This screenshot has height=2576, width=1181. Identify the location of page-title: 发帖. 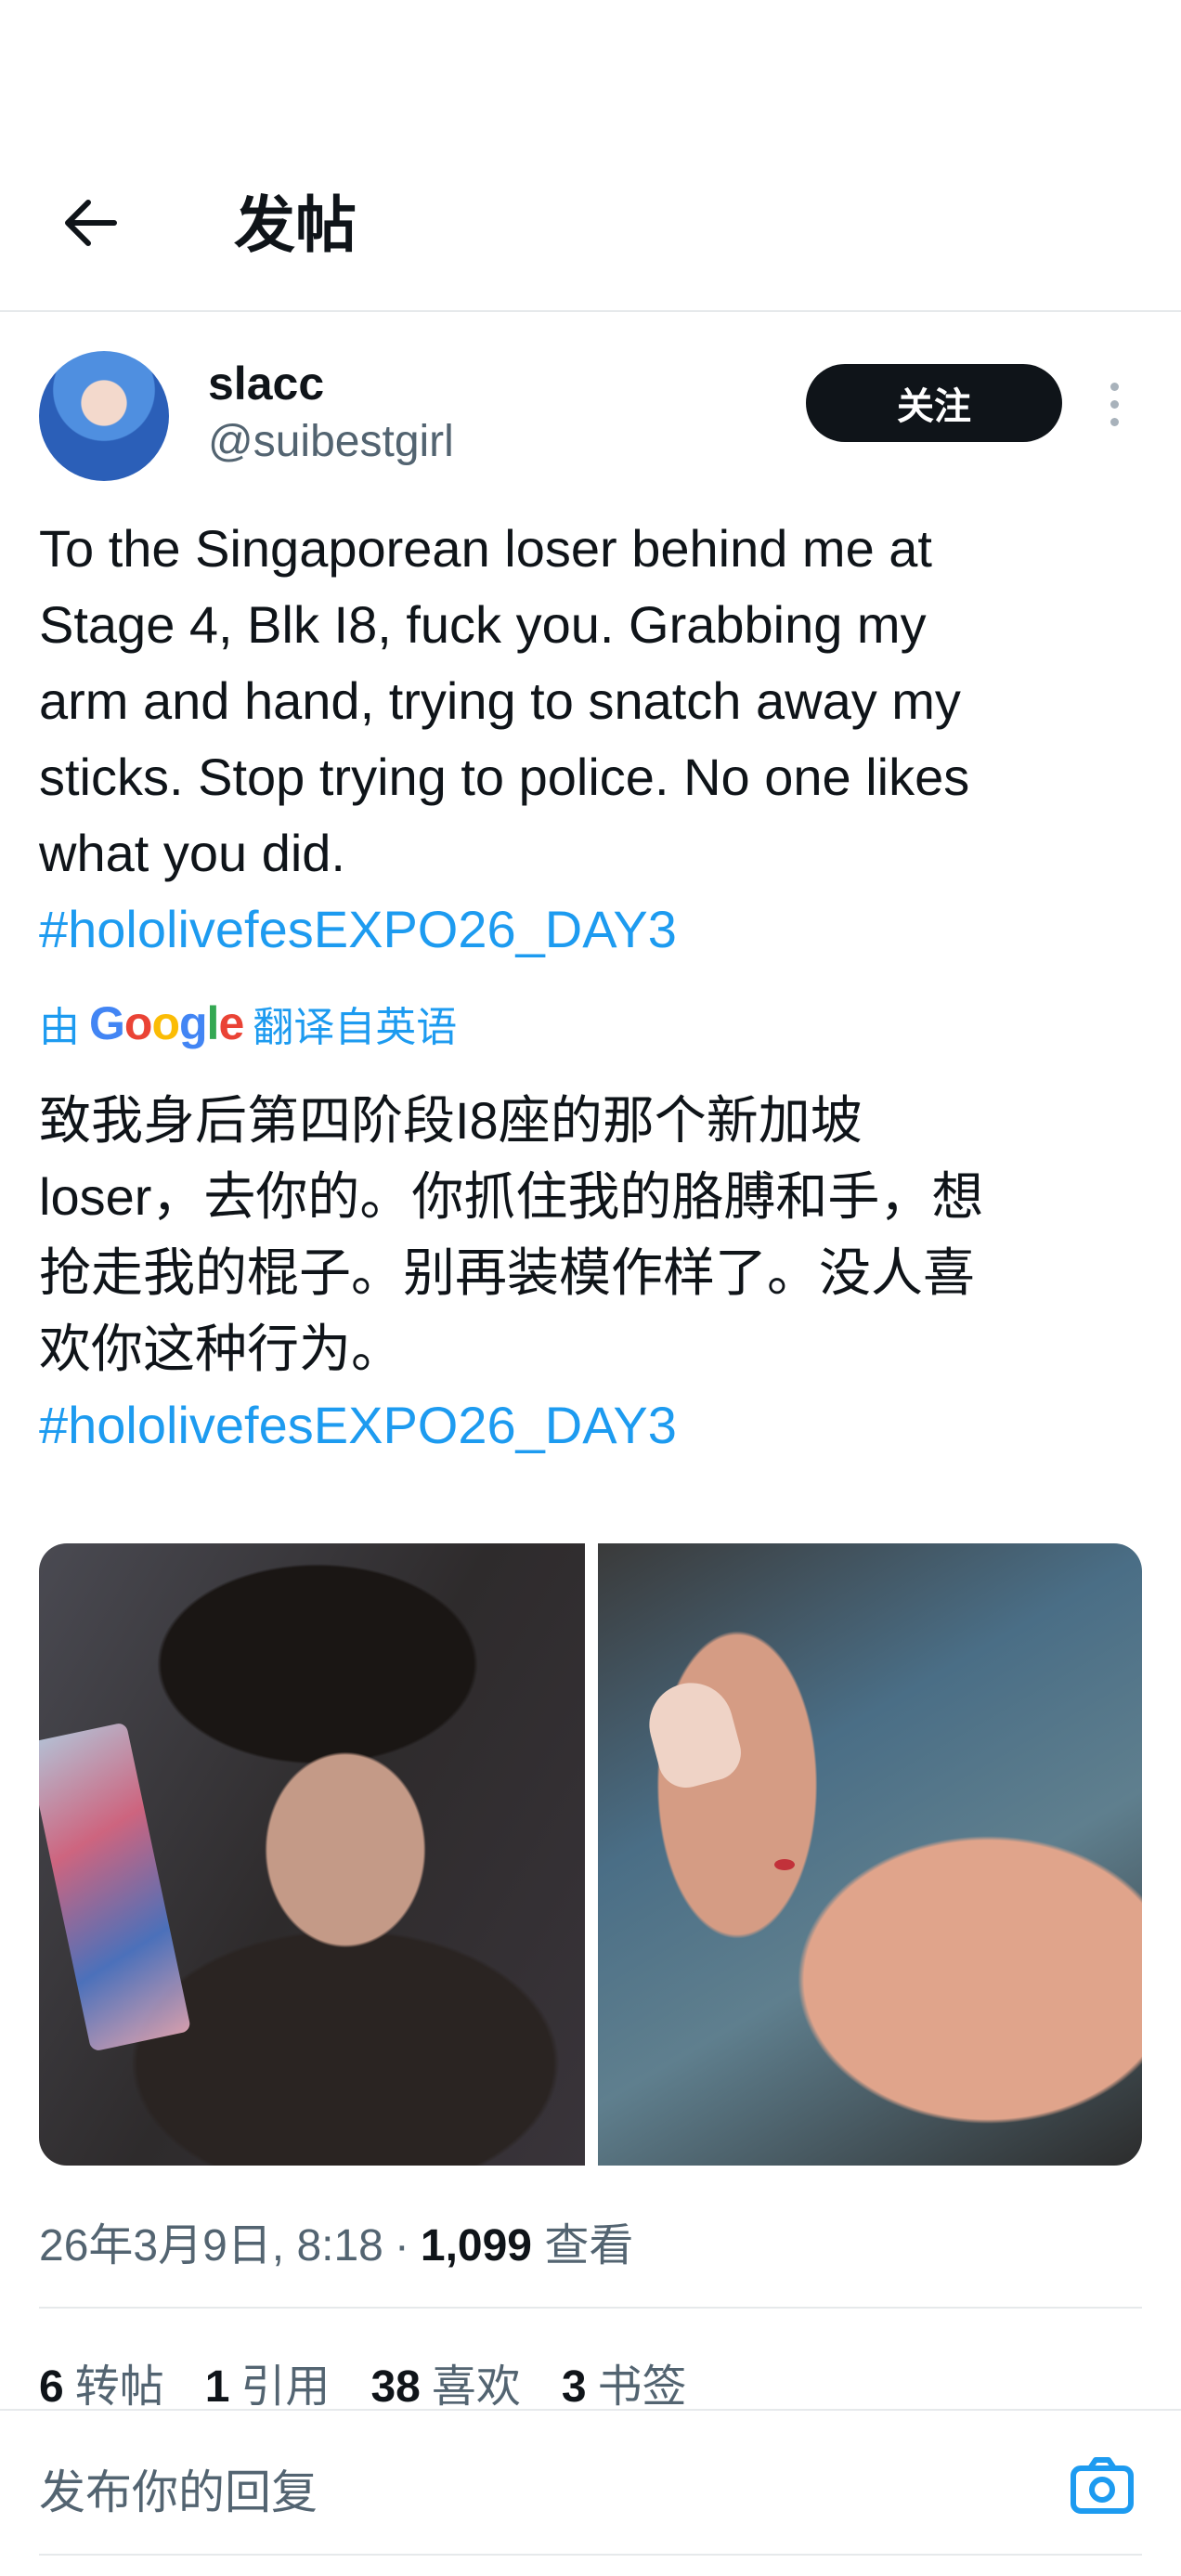
(295, 225).